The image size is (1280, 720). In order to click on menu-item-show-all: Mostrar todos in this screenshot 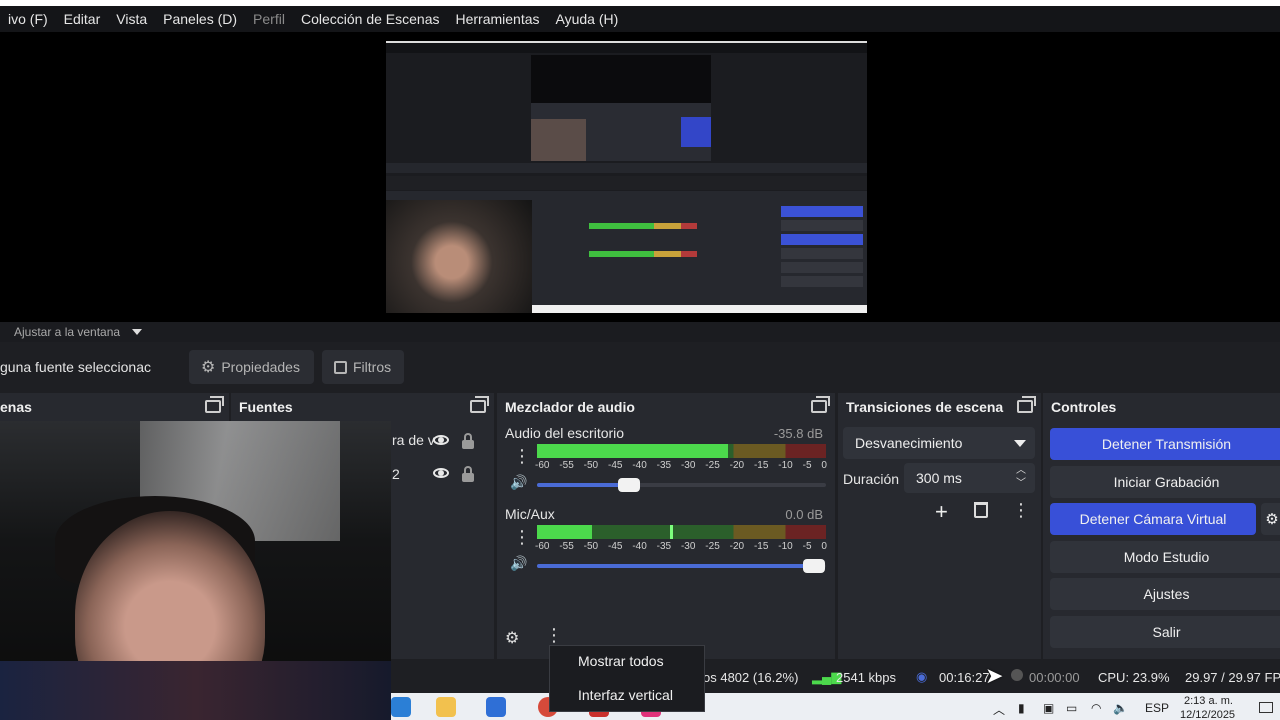, I will do `click(621, 661)`.